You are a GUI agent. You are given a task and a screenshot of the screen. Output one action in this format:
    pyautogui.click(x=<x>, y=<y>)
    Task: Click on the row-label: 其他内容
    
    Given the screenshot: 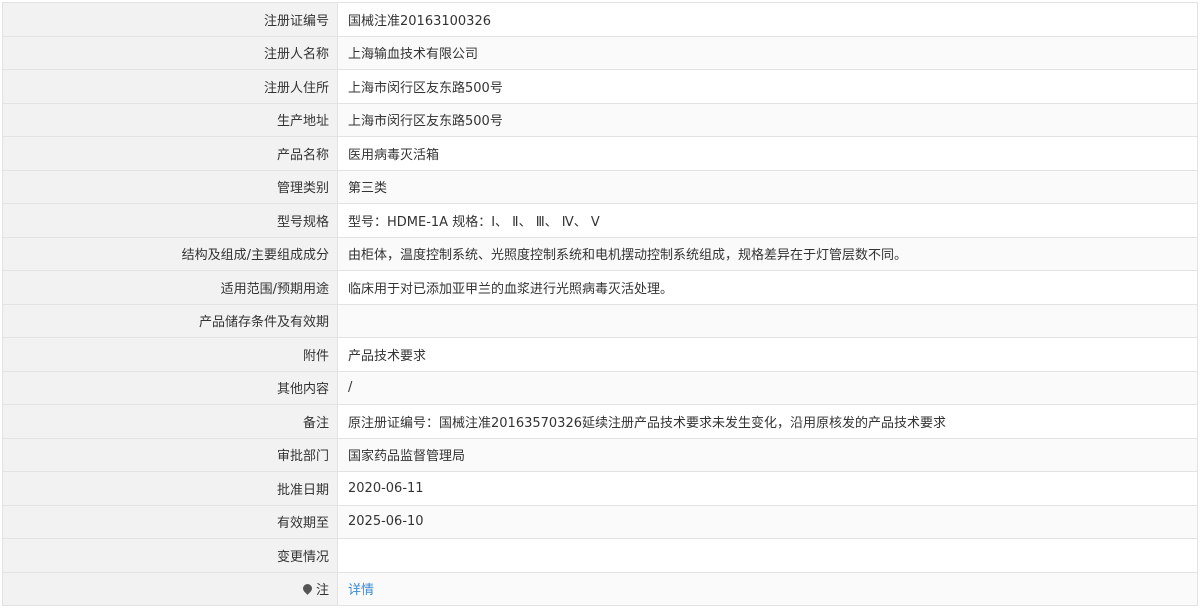 What is the action you would take?
    pyautogui.click(x=170, y=387)
    